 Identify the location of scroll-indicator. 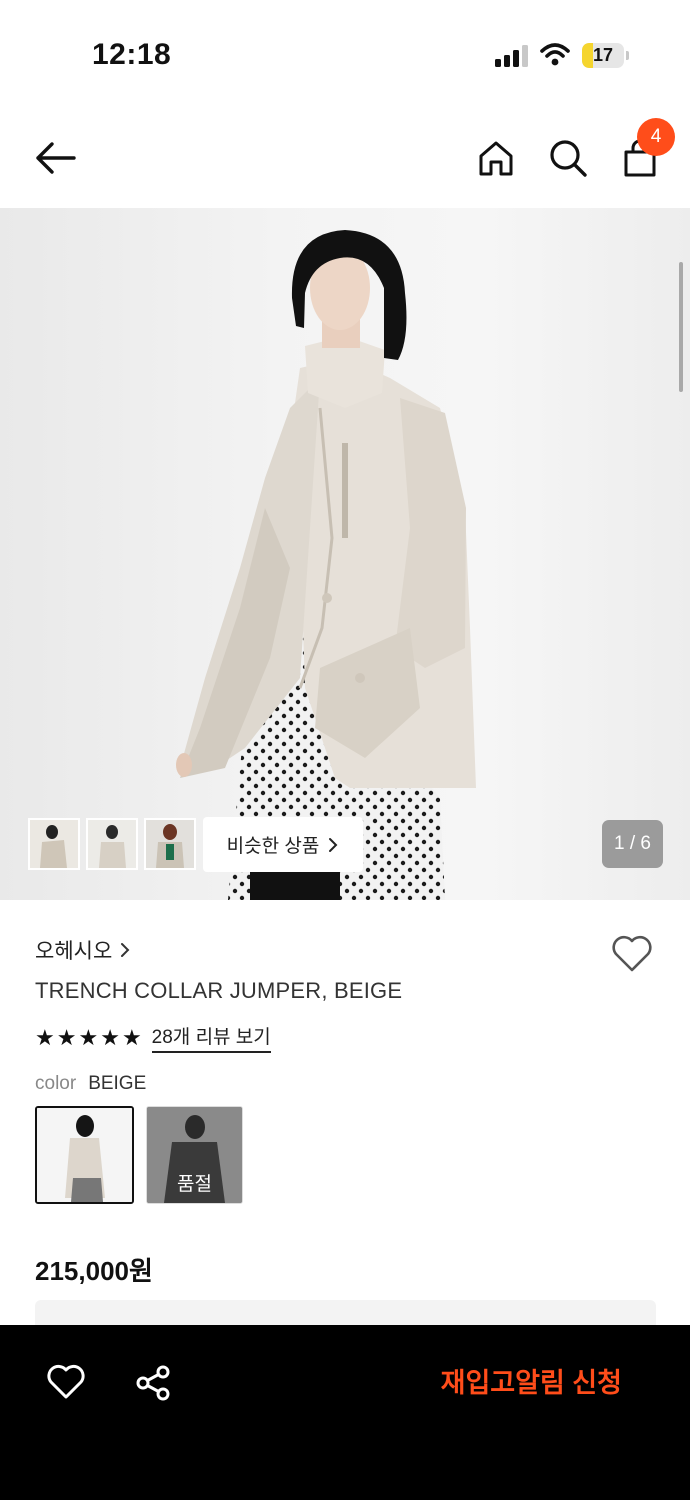
(681, 327).